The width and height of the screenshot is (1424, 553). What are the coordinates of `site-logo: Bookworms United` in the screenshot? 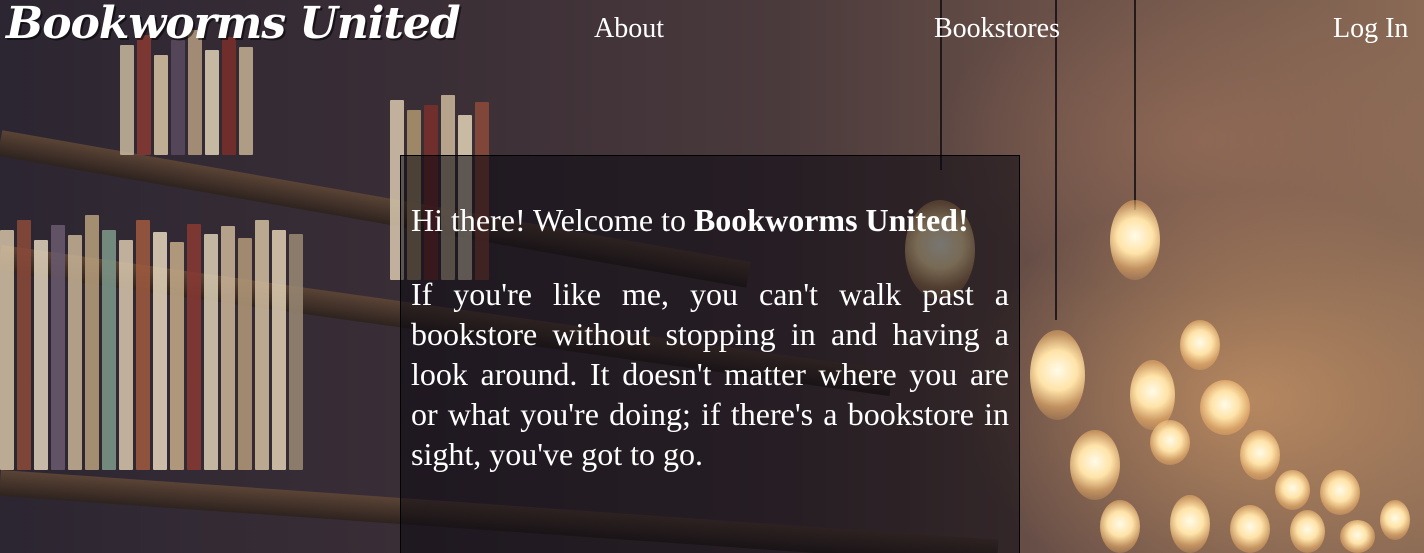 It's located at (233, 24).